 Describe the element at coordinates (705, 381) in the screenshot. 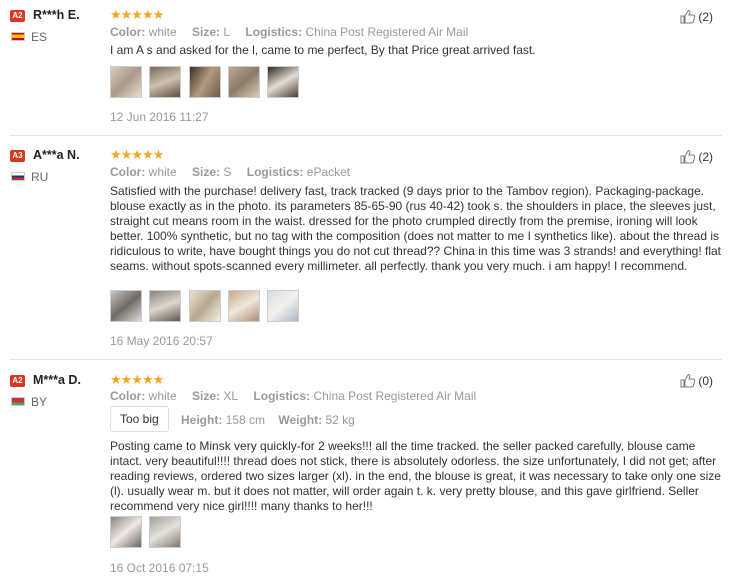

I see `helpful-count: (0)` at that location.